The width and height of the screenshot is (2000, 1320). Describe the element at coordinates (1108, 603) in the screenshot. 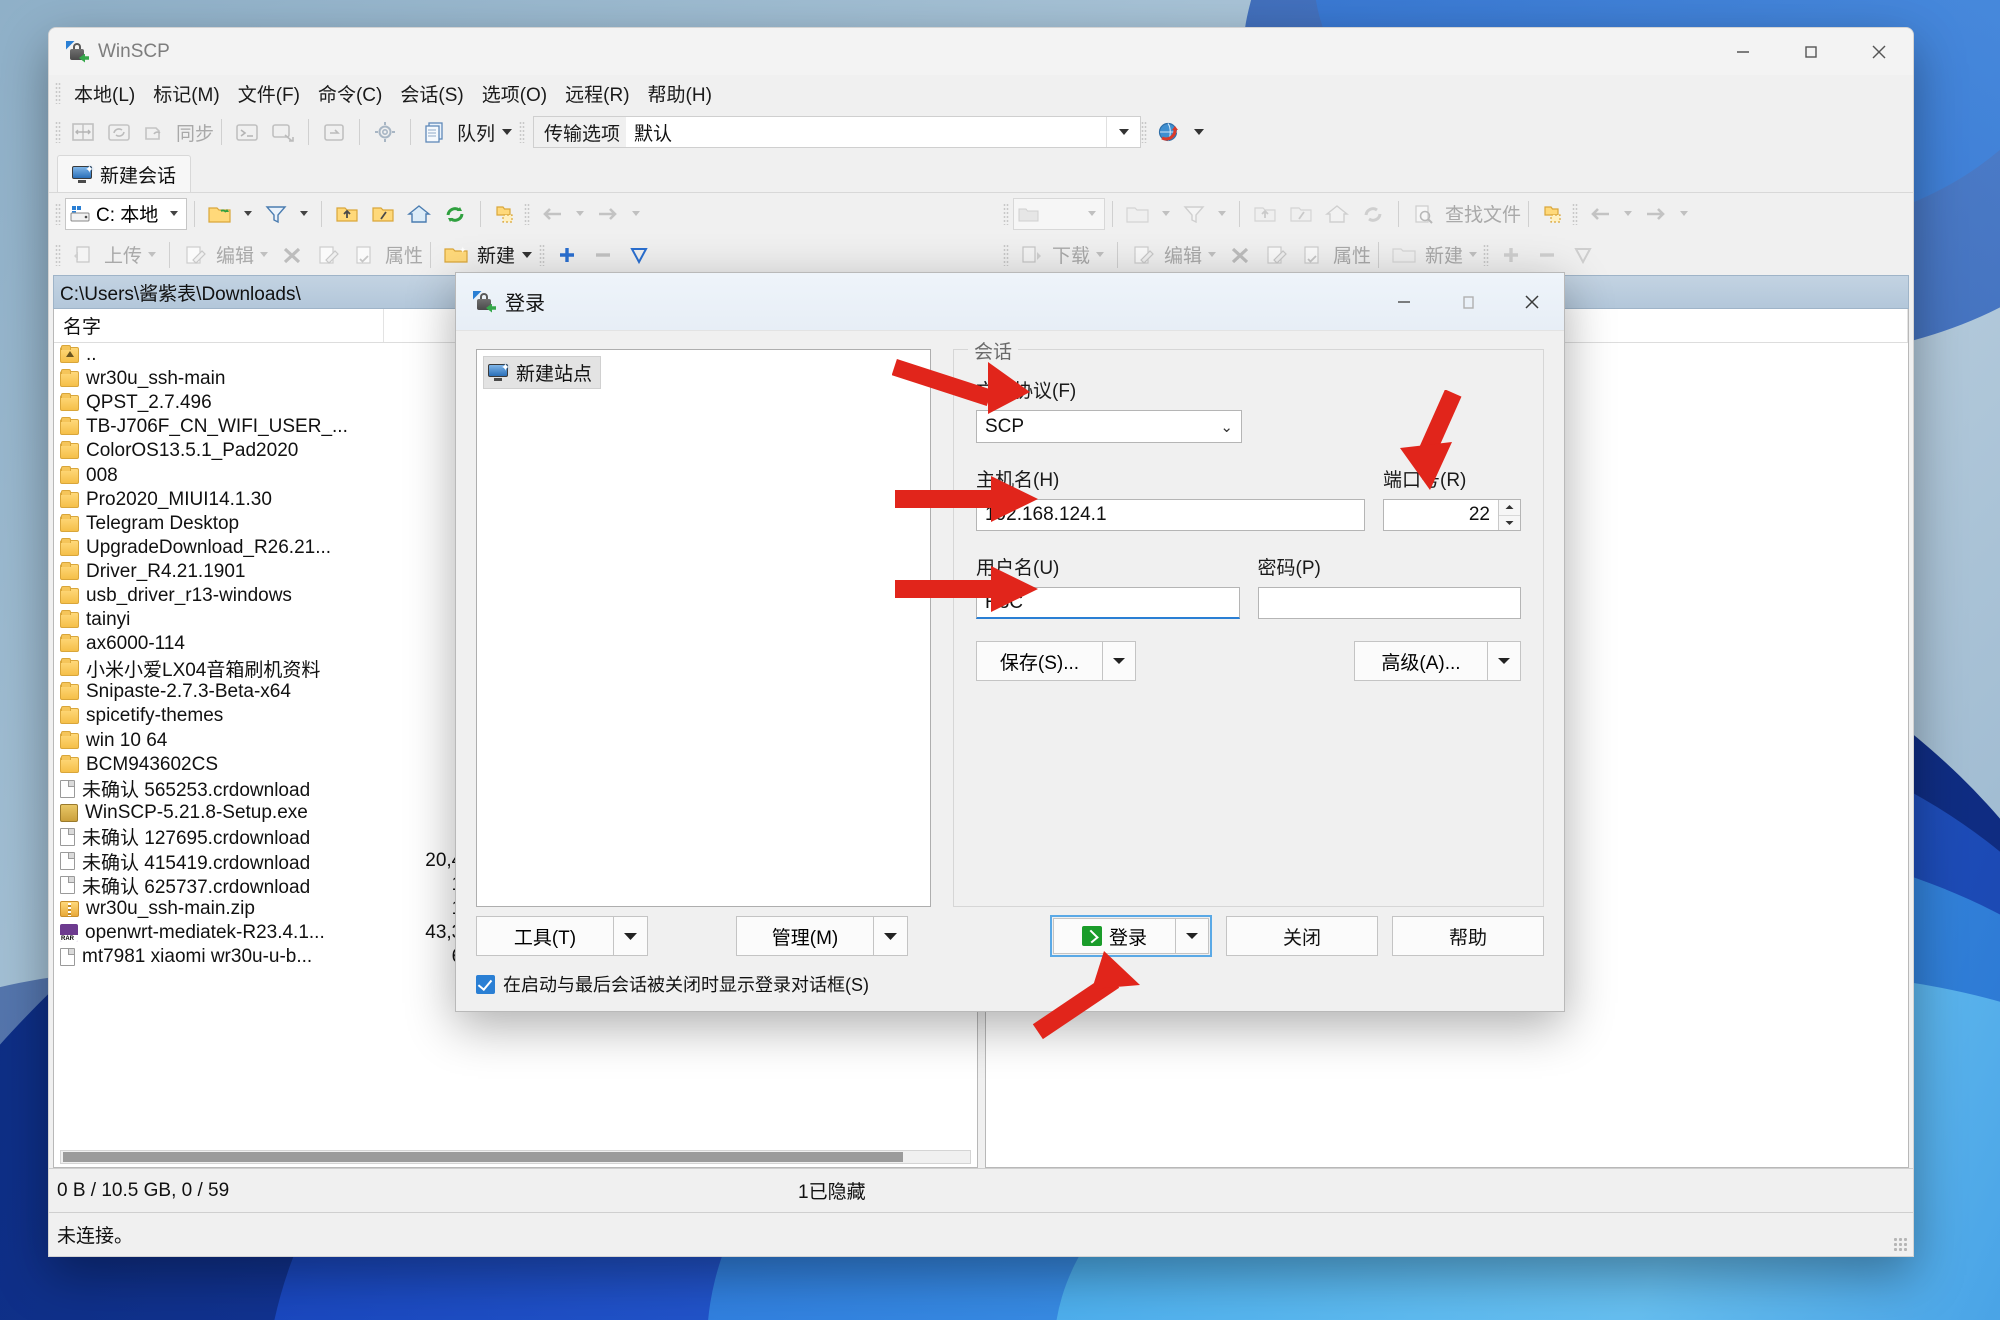

I see `username-input: H3C` at that location.